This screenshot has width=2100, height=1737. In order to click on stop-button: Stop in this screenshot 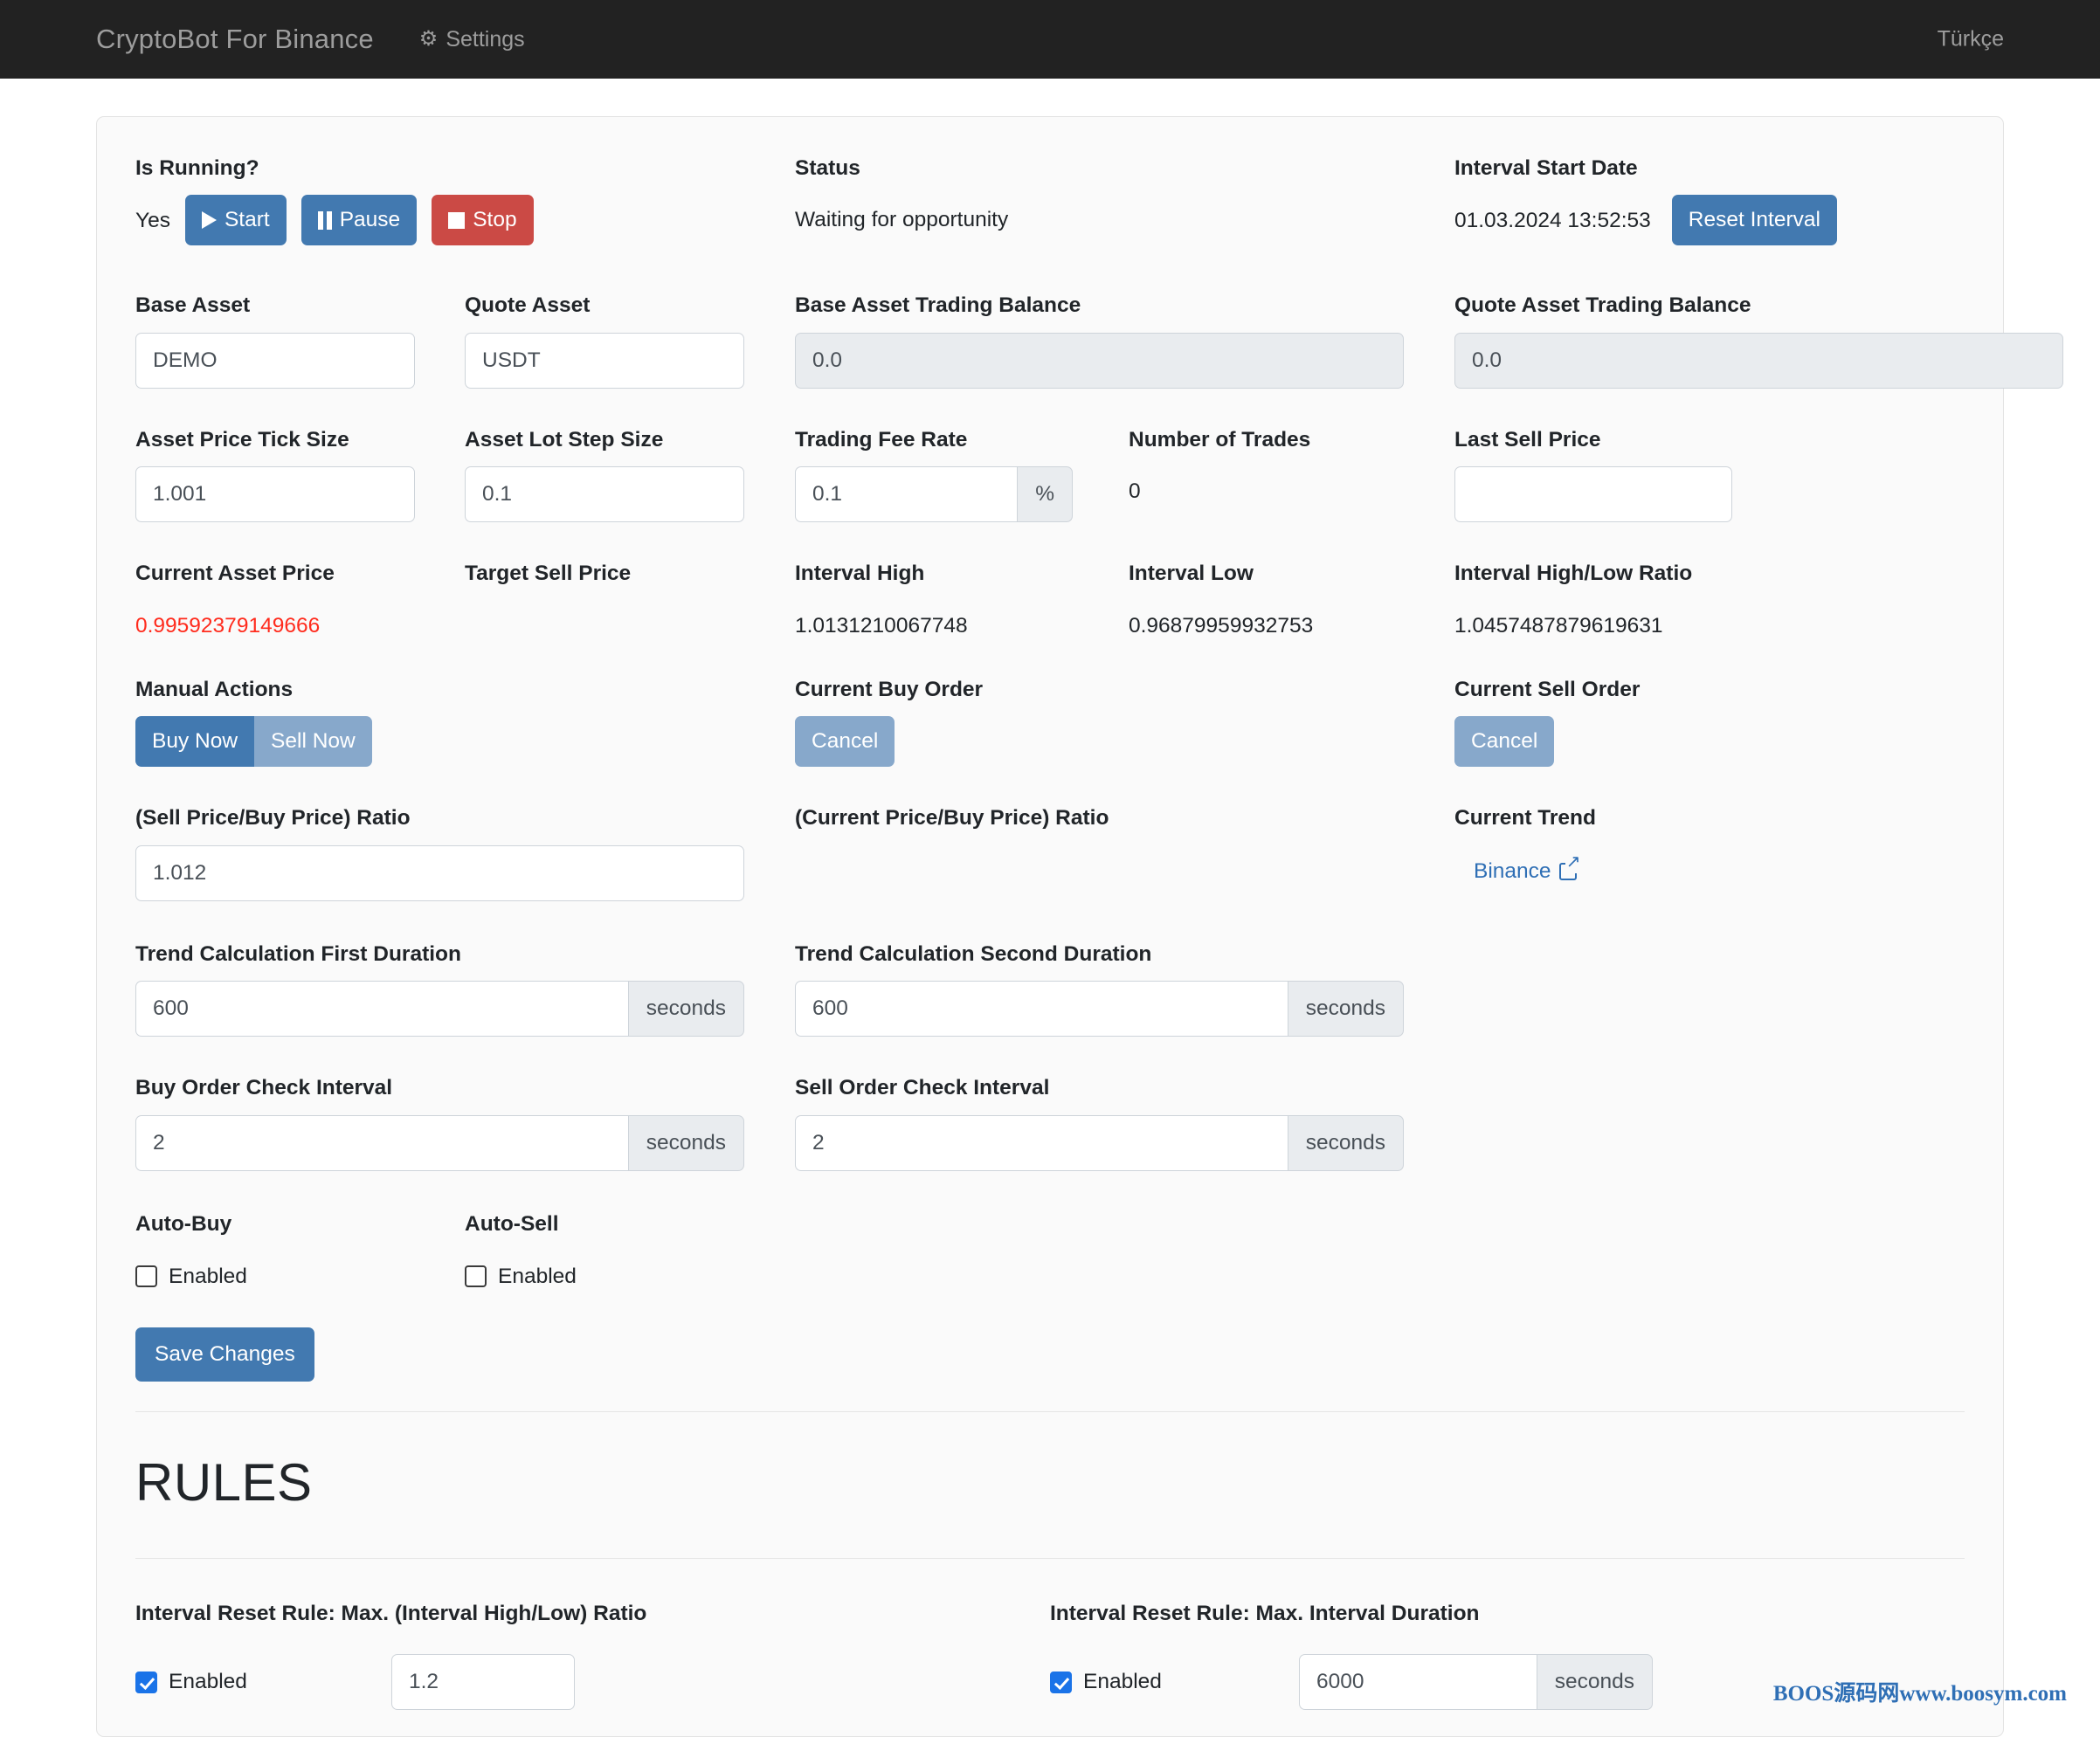, I will do `click(483, 220)`.